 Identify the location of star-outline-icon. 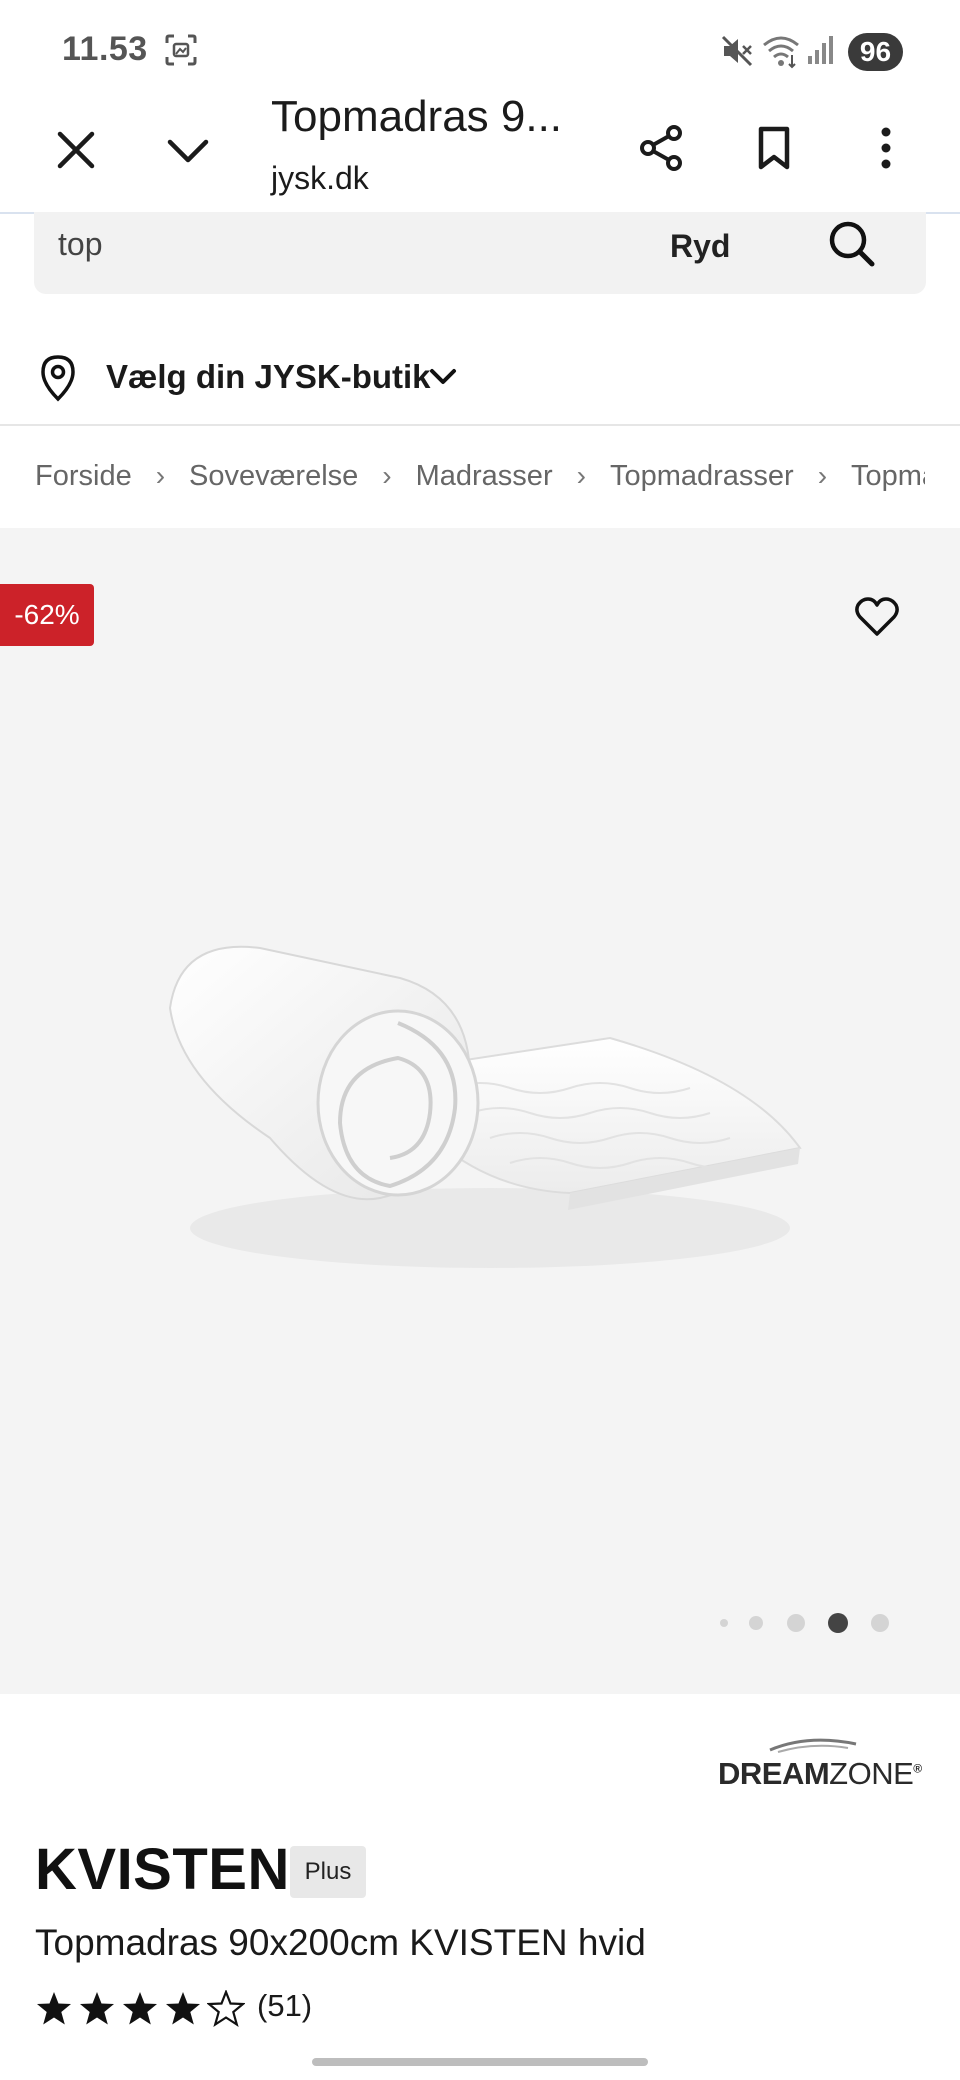
(226, 2009).